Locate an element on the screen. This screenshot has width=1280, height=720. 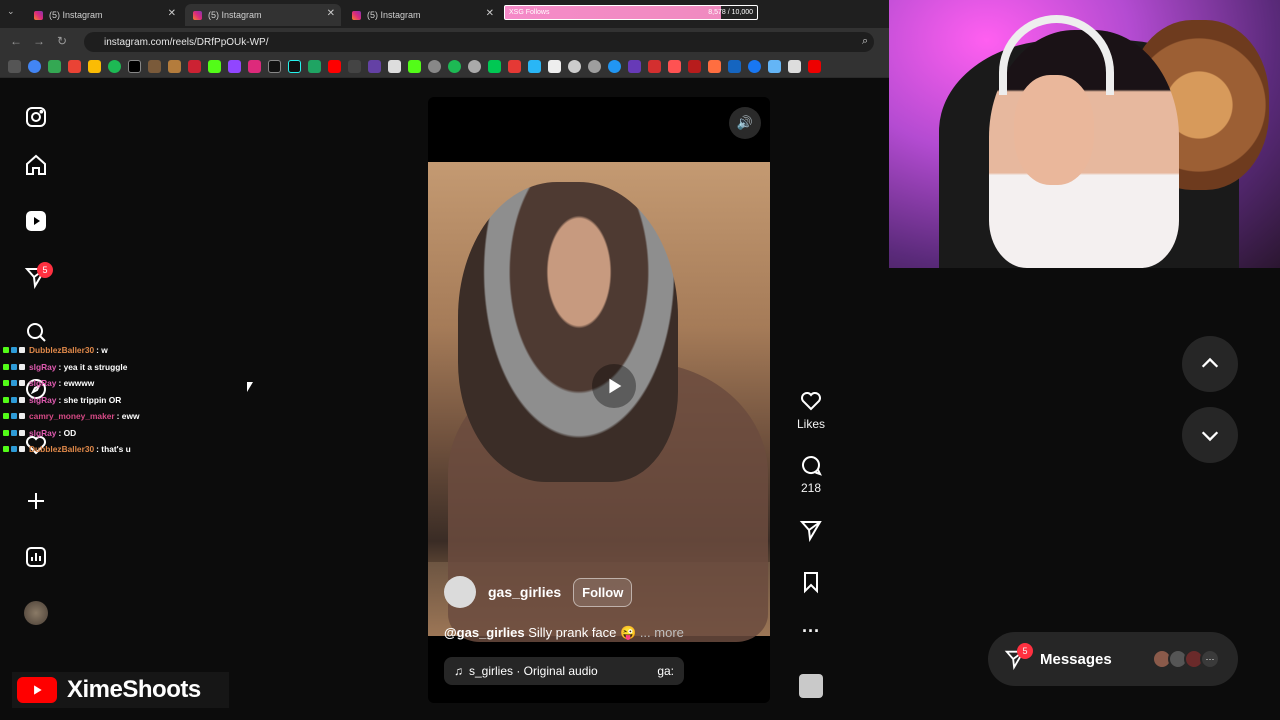
kick-bookmark-icon is located at coordinates (214, 66).